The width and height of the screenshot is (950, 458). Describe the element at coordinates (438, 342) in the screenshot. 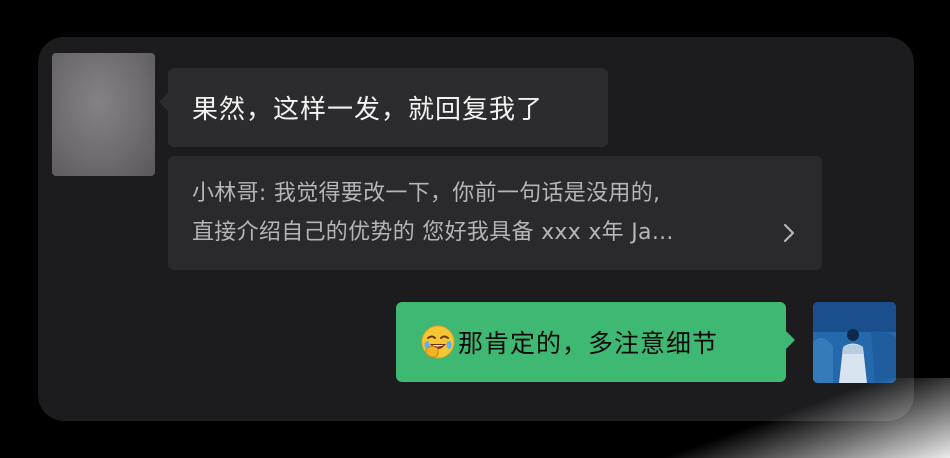

I see `face-palm-laughing-emoji` at that location.